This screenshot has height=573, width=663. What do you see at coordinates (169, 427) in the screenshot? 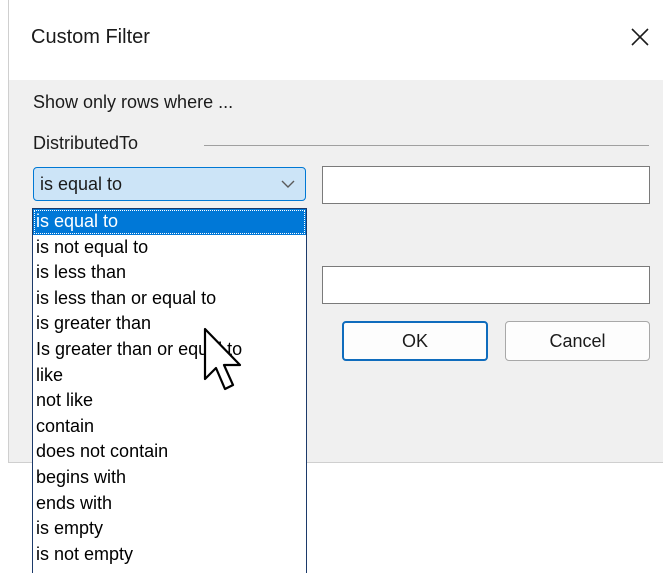
I see `dropdown-option: contain` at bounding box center [169, 427].